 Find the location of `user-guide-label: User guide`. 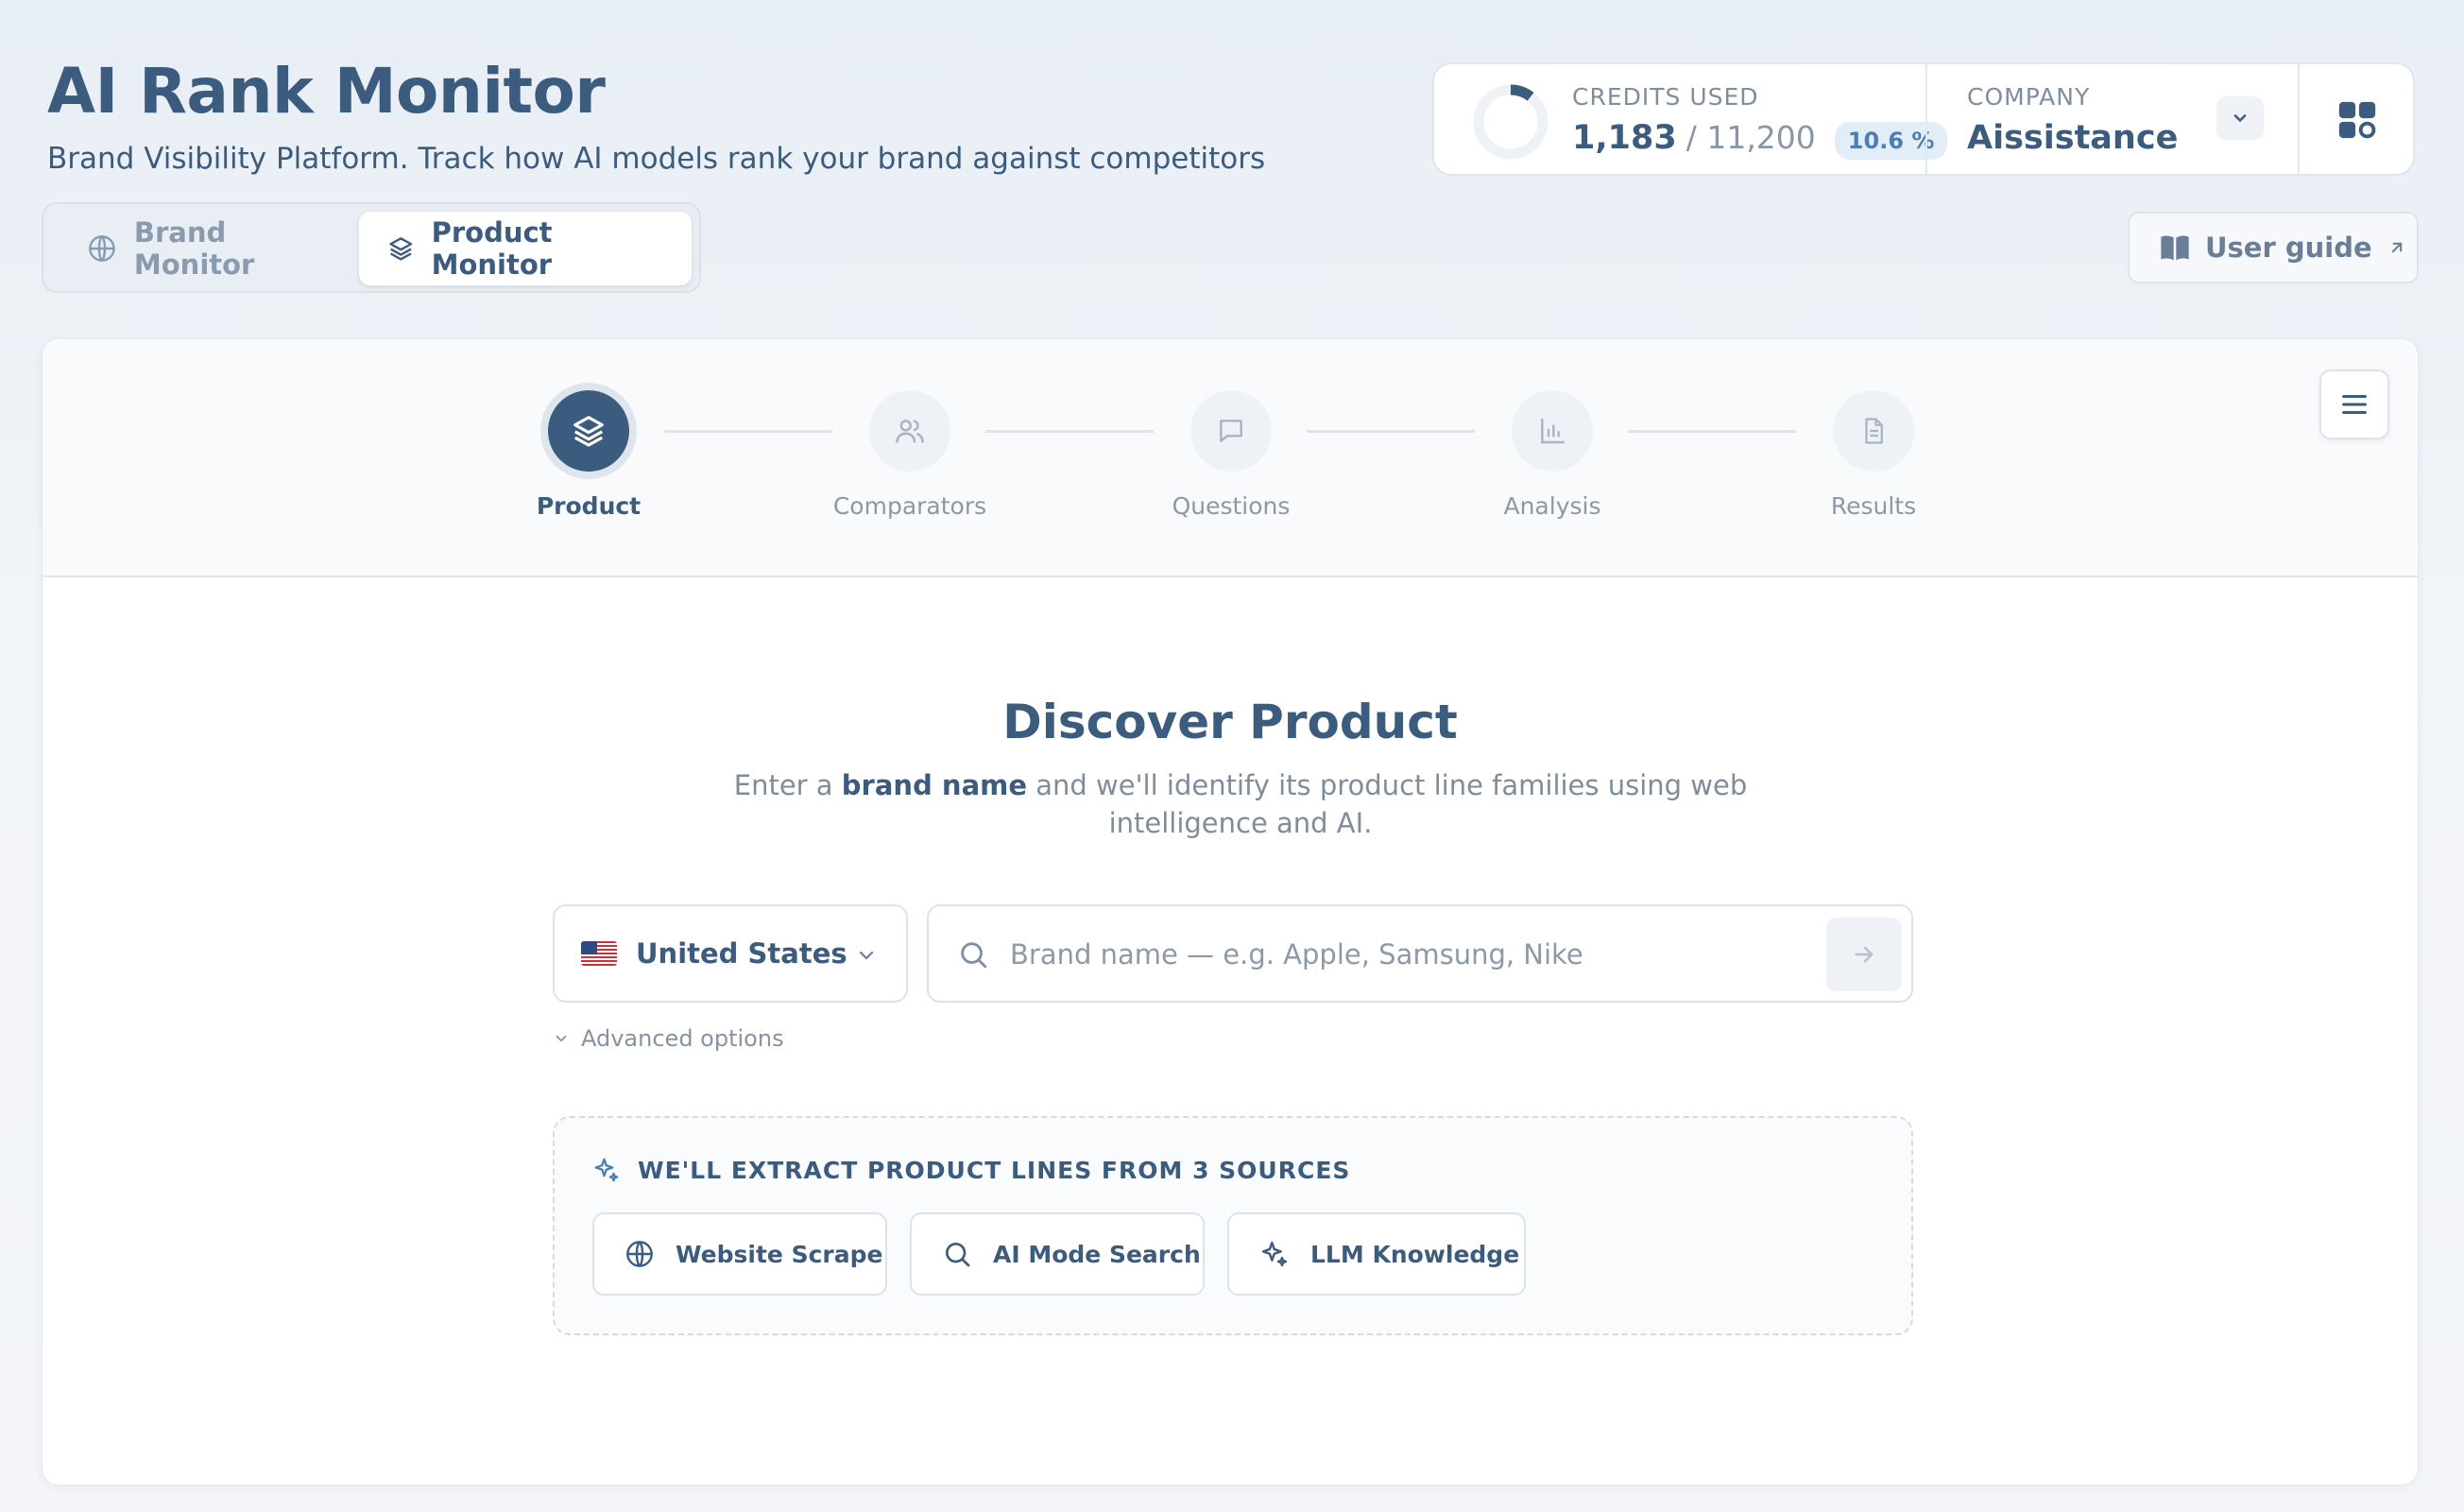

user-guide-label: User guide is located at coordinates (2288, 248).